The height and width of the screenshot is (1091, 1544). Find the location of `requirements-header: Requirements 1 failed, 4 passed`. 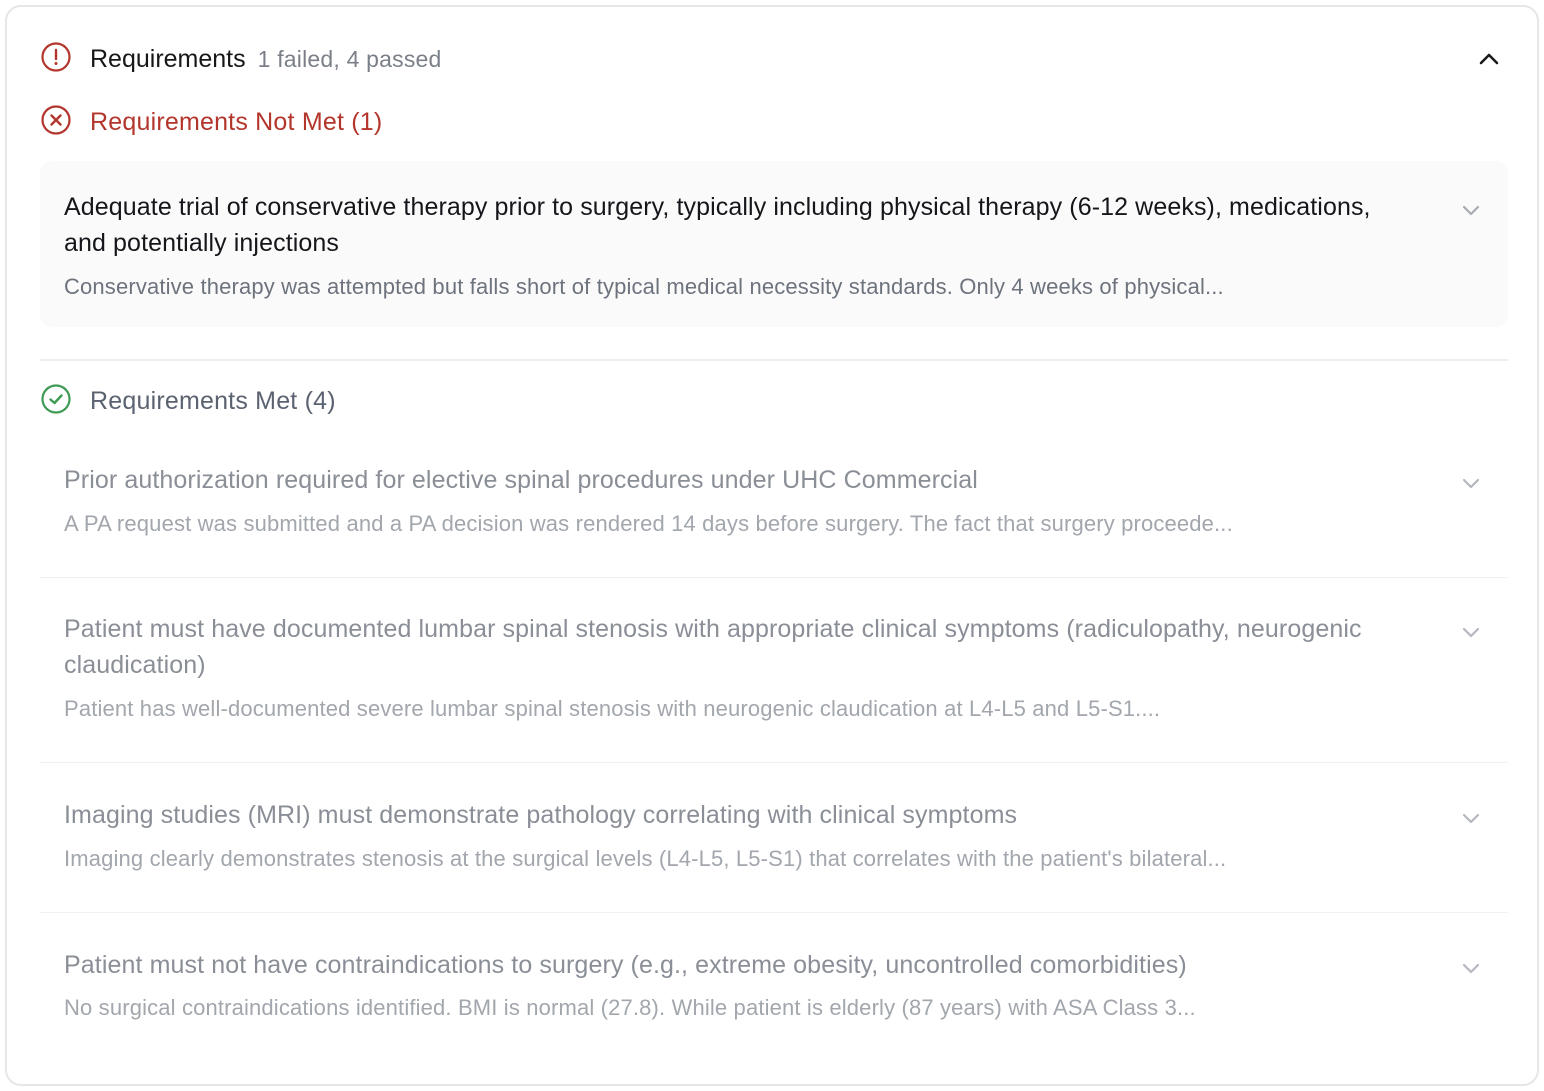

requirements-header: Requirements 1 failed, 4 passed is located at coordinates (773, 59).